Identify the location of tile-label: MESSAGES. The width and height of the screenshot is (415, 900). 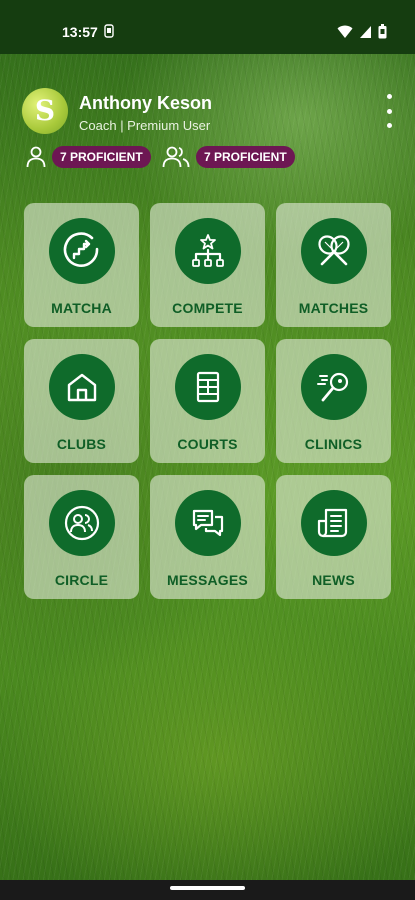
(207, 580).